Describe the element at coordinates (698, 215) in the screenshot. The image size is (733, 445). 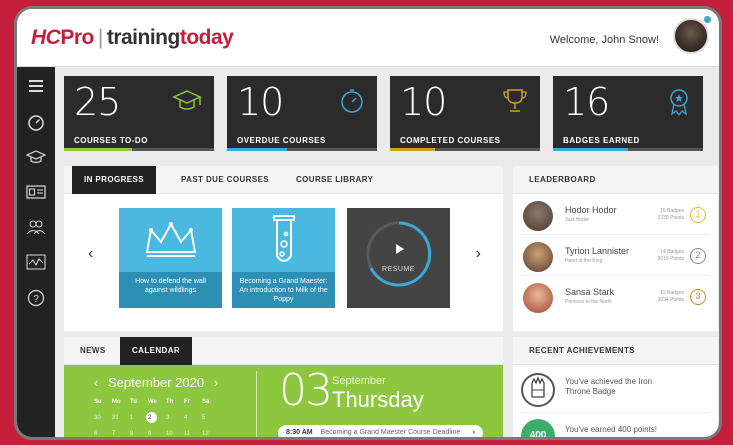
I see `medal-icon: 1` at that location.